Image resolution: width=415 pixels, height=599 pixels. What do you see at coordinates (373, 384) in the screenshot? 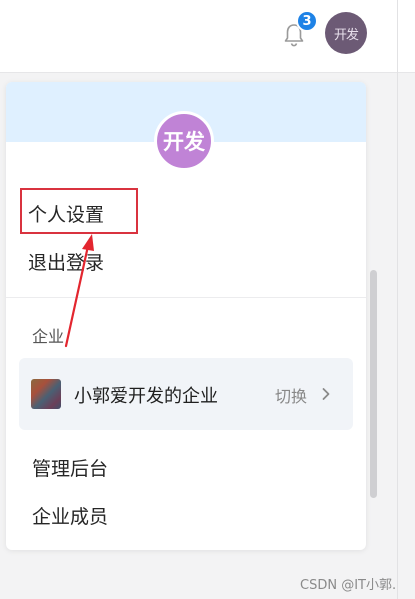
I see `scrollbar-thumb` at bounding box center [373, 384].